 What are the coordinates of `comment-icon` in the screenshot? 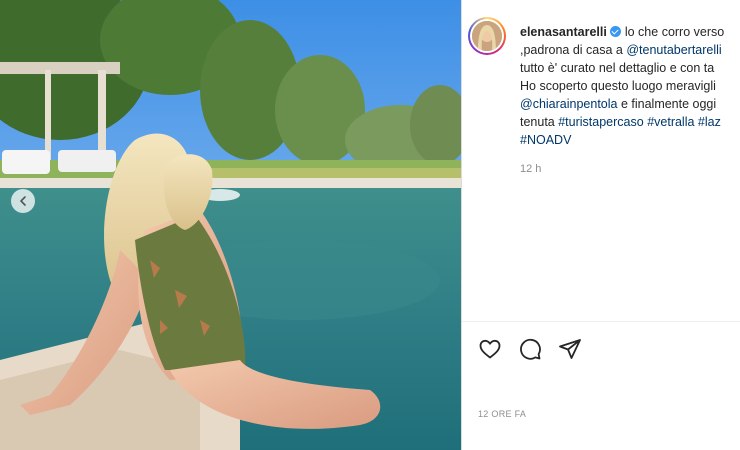 It's located at (530, 349).